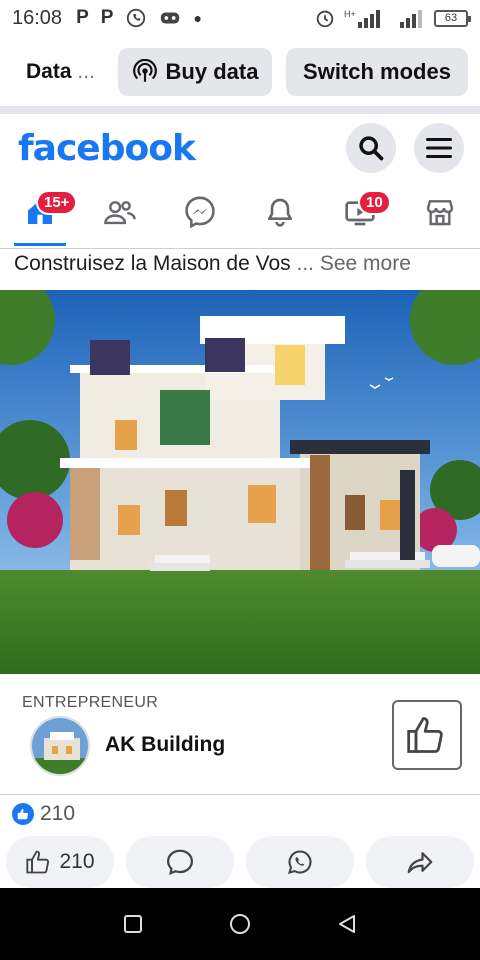 This screenshot has width=480, height=960. I want to click on android-navigation-bar, so click(240, 924).